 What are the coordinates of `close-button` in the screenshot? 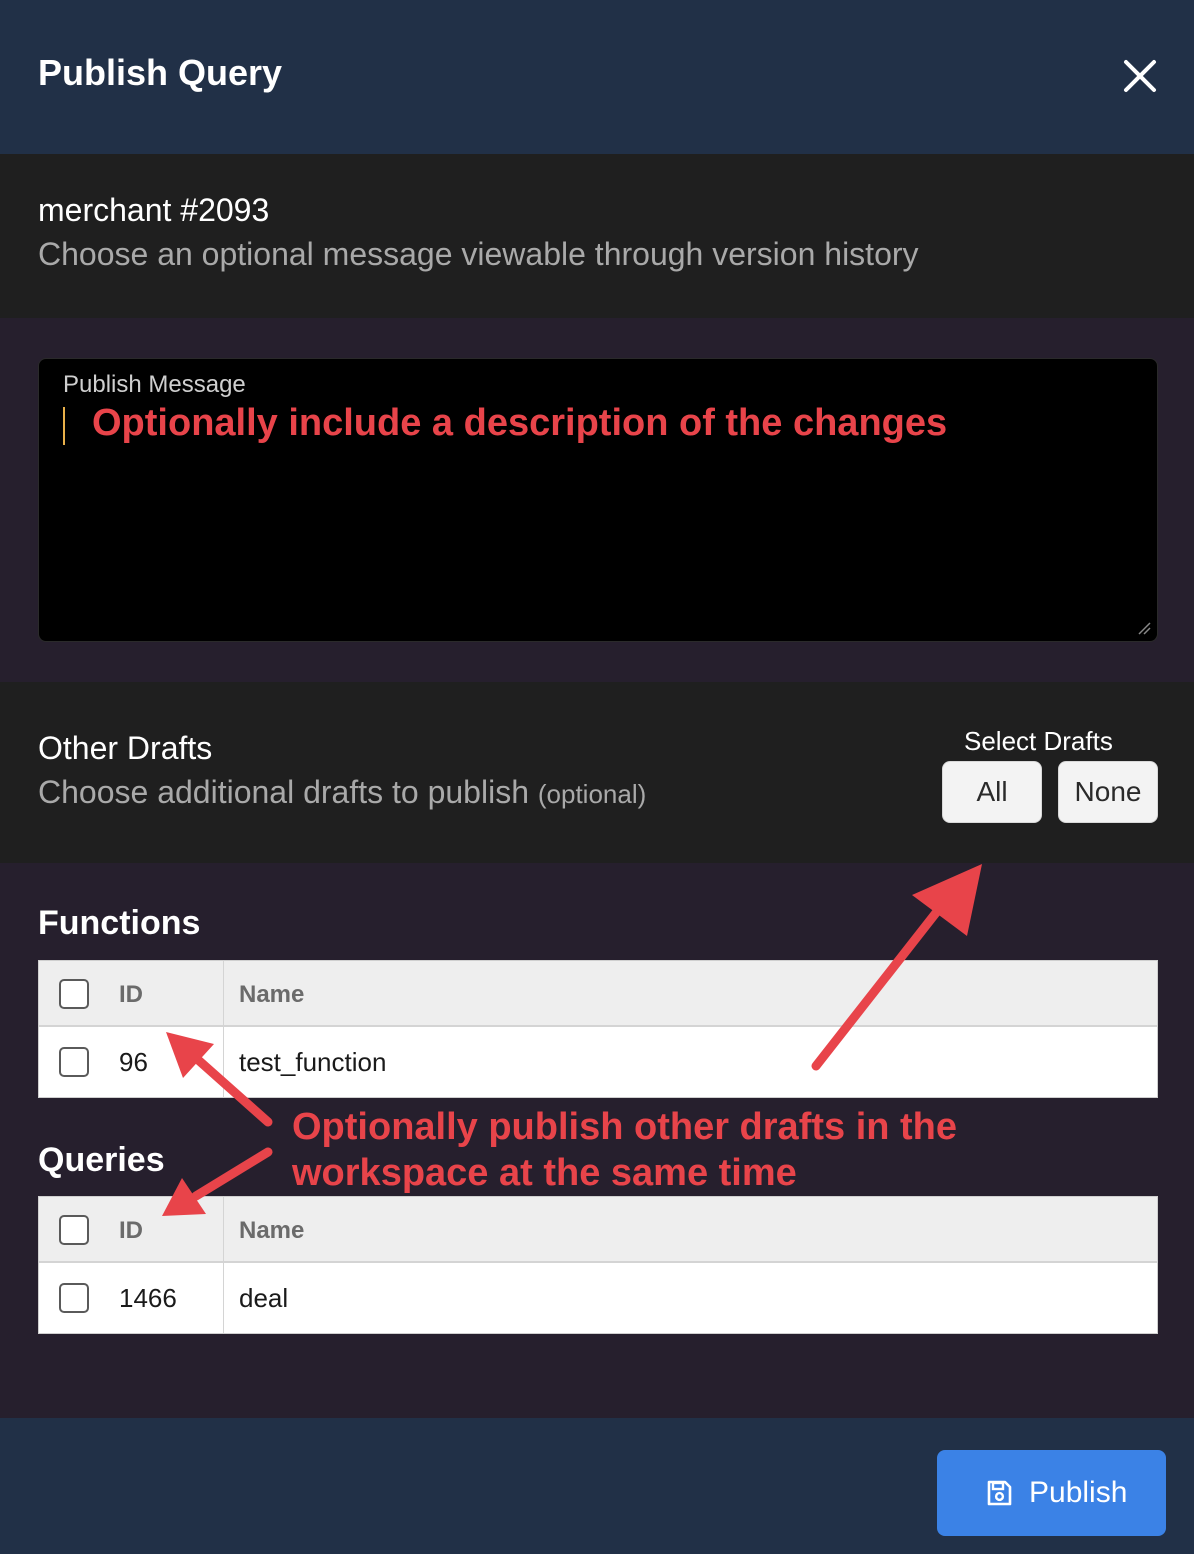 It's located at (1140, 76).